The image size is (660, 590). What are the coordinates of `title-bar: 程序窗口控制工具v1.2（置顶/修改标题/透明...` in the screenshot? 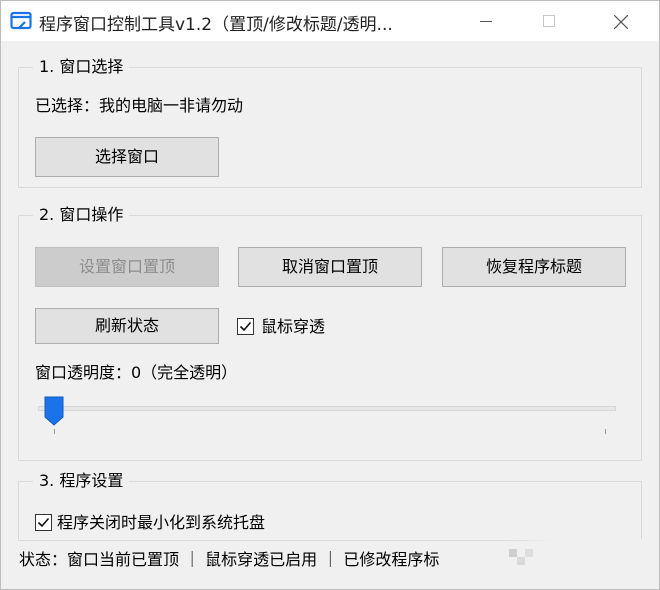 It's located at (330, 21).